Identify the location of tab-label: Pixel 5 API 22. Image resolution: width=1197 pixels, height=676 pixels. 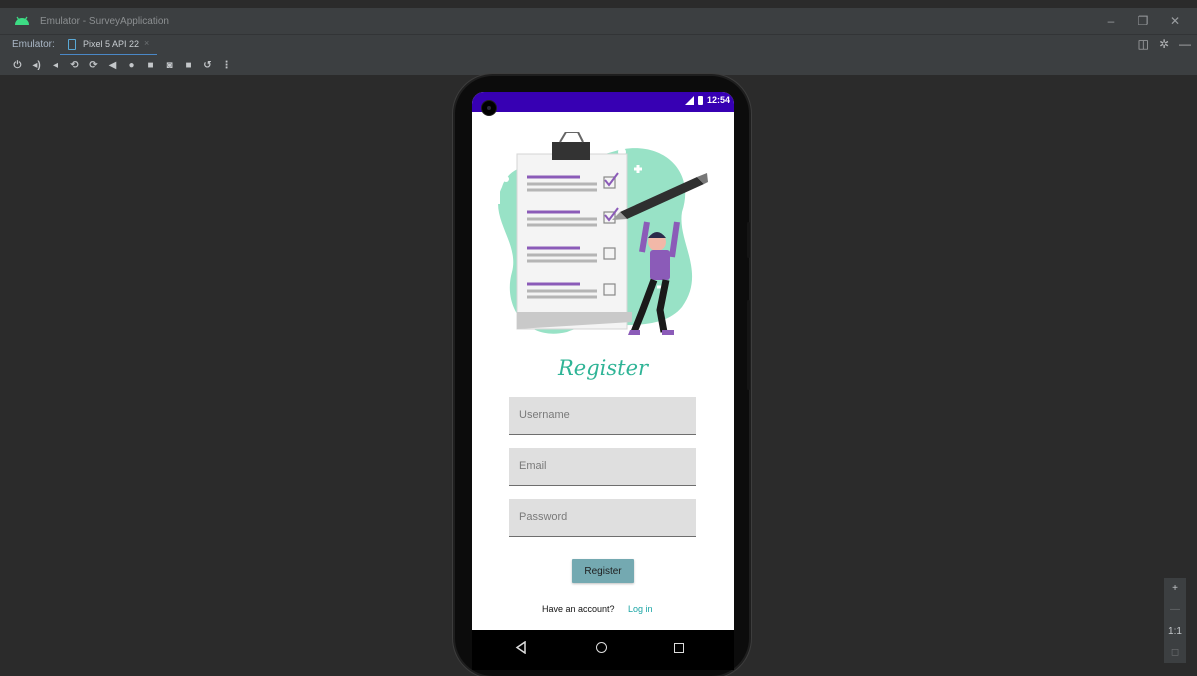
(111, 44).